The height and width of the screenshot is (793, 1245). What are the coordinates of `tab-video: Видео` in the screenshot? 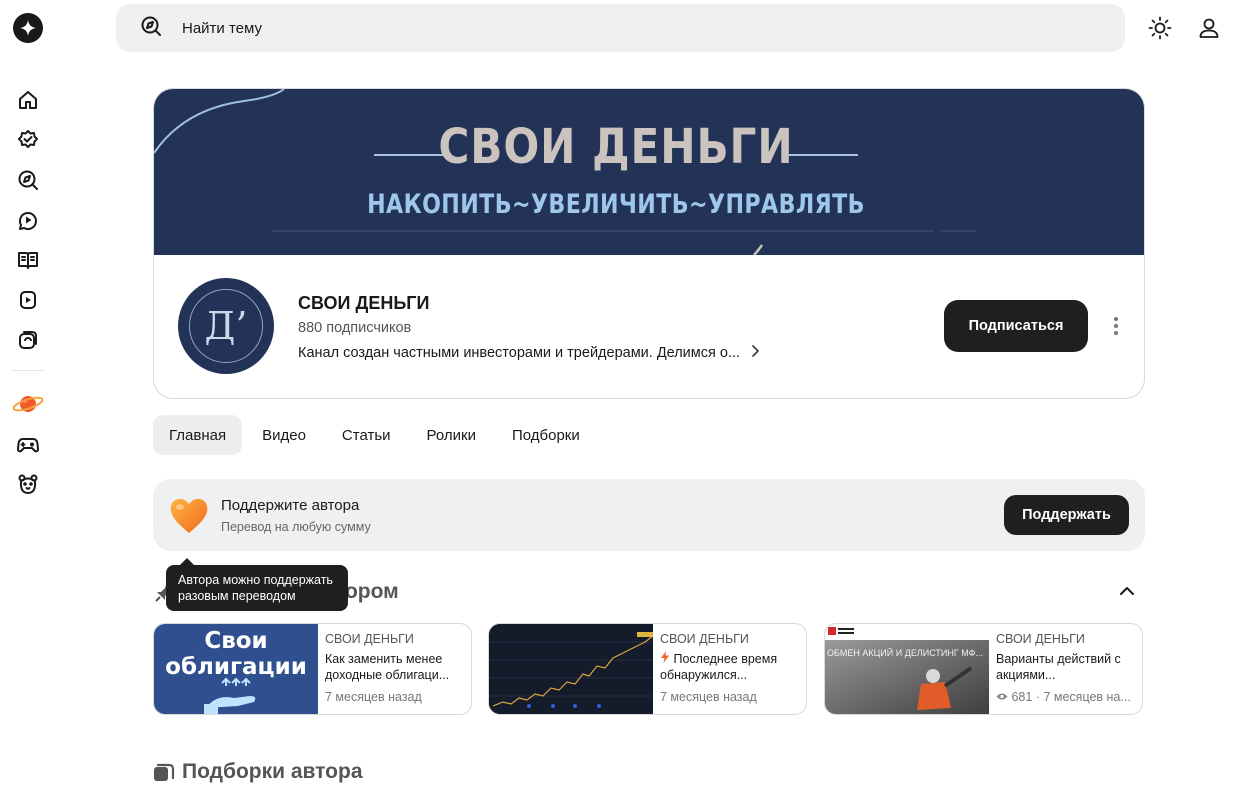 It's located at (284, 435).